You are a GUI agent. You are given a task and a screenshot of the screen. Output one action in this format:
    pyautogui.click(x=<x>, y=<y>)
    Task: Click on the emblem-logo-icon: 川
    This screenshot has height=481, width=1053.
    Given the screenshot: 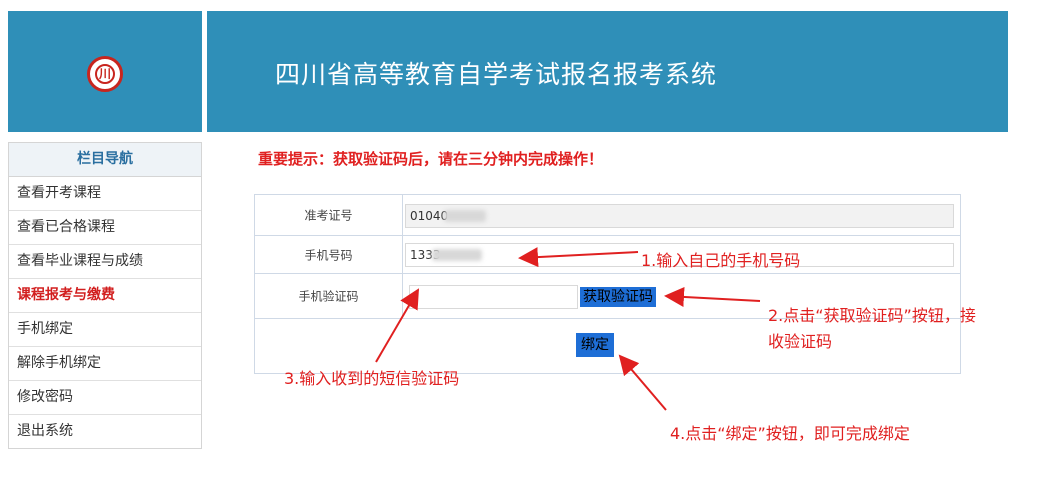 What is the action you would take?
    pyautogui.click(x=105, y=74)
    